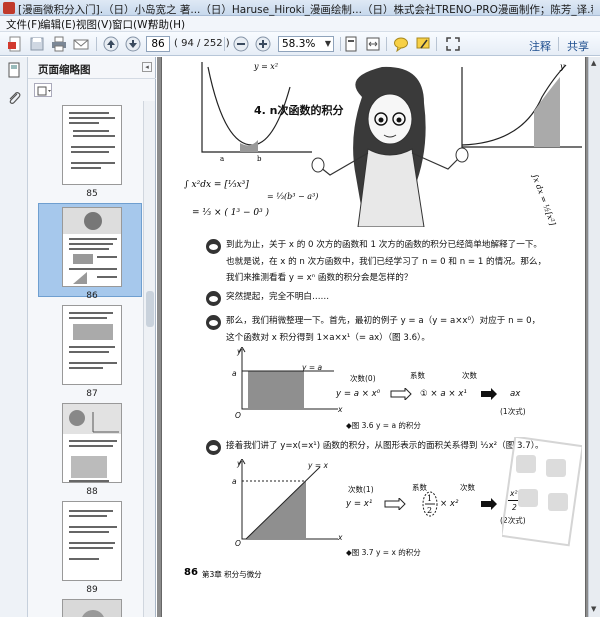 Image resolution: width=600 pixels, height=617 pixels. Describe the element at coordinates (234, 373) in the screenshot. I see `figure1-a-label: a` at that location.